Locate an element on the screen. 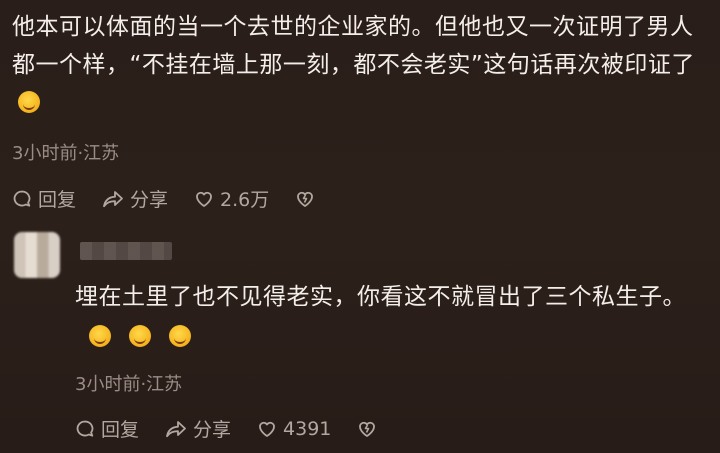 This screenshot has width=720, height=453. like-button: 2.6万 is located at coordinates (231, 198).